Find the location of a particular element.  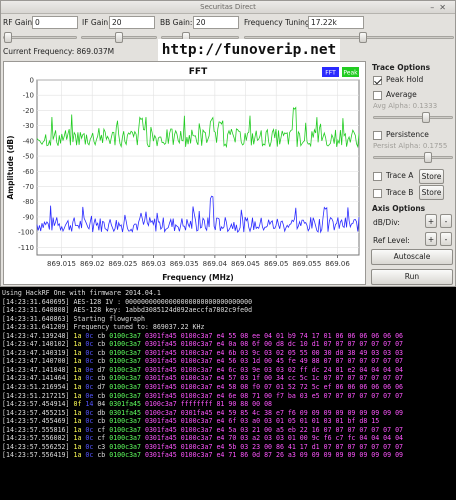

x-tick-label: 869.015 is located at coordinates (61, 264).